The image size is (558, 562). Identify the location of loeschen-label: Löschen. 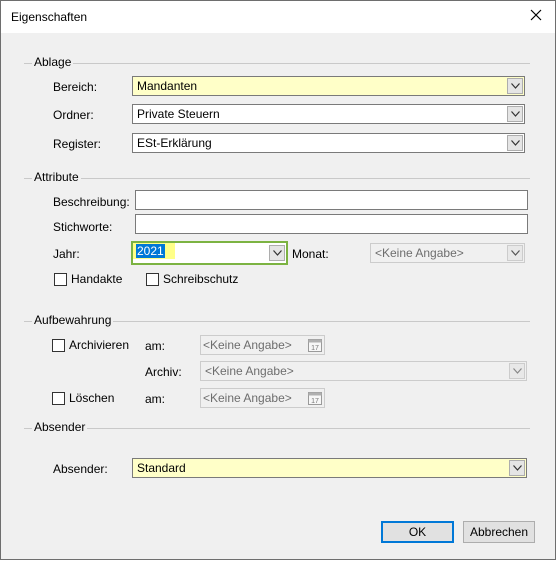
(92, 398).